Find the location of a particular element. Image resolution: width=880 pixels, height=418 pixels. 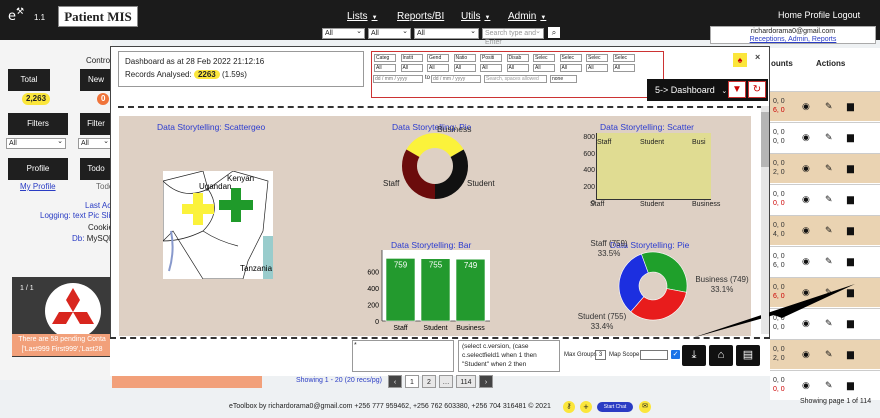

query-textarea: * is located at coordinates (403, 356).